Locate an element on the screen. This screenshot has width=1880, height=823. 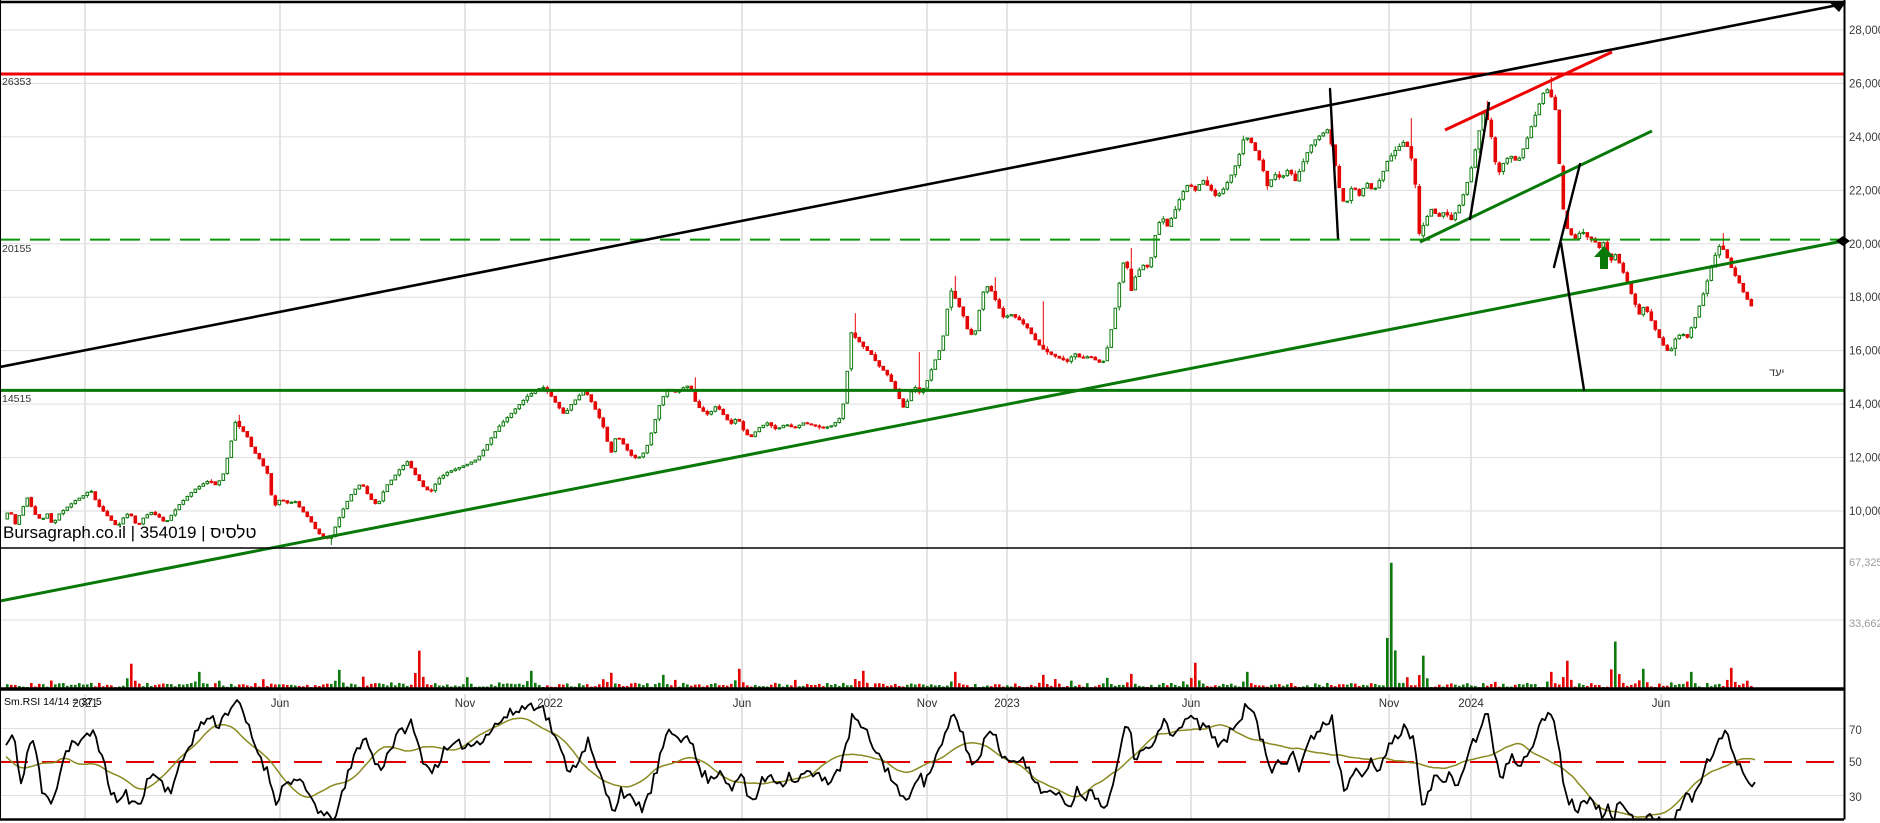
major-support-level-label: 14515 is located at coordinates (17, 399).